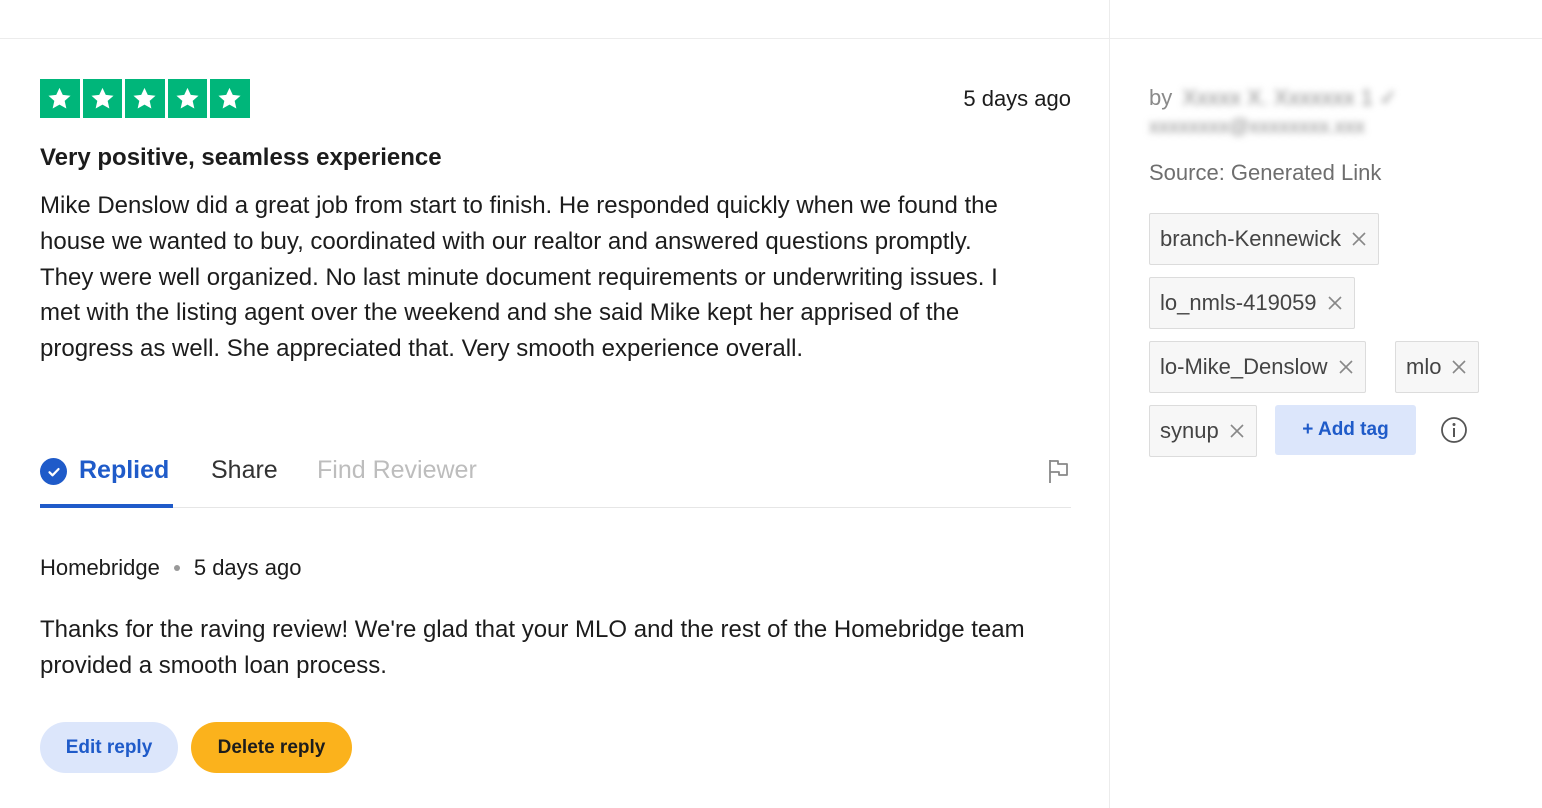  What do you see at coordinates (100, 567) in the screenshot?
I see `reply-author: Homebridge` at bounding box center [100, 567].